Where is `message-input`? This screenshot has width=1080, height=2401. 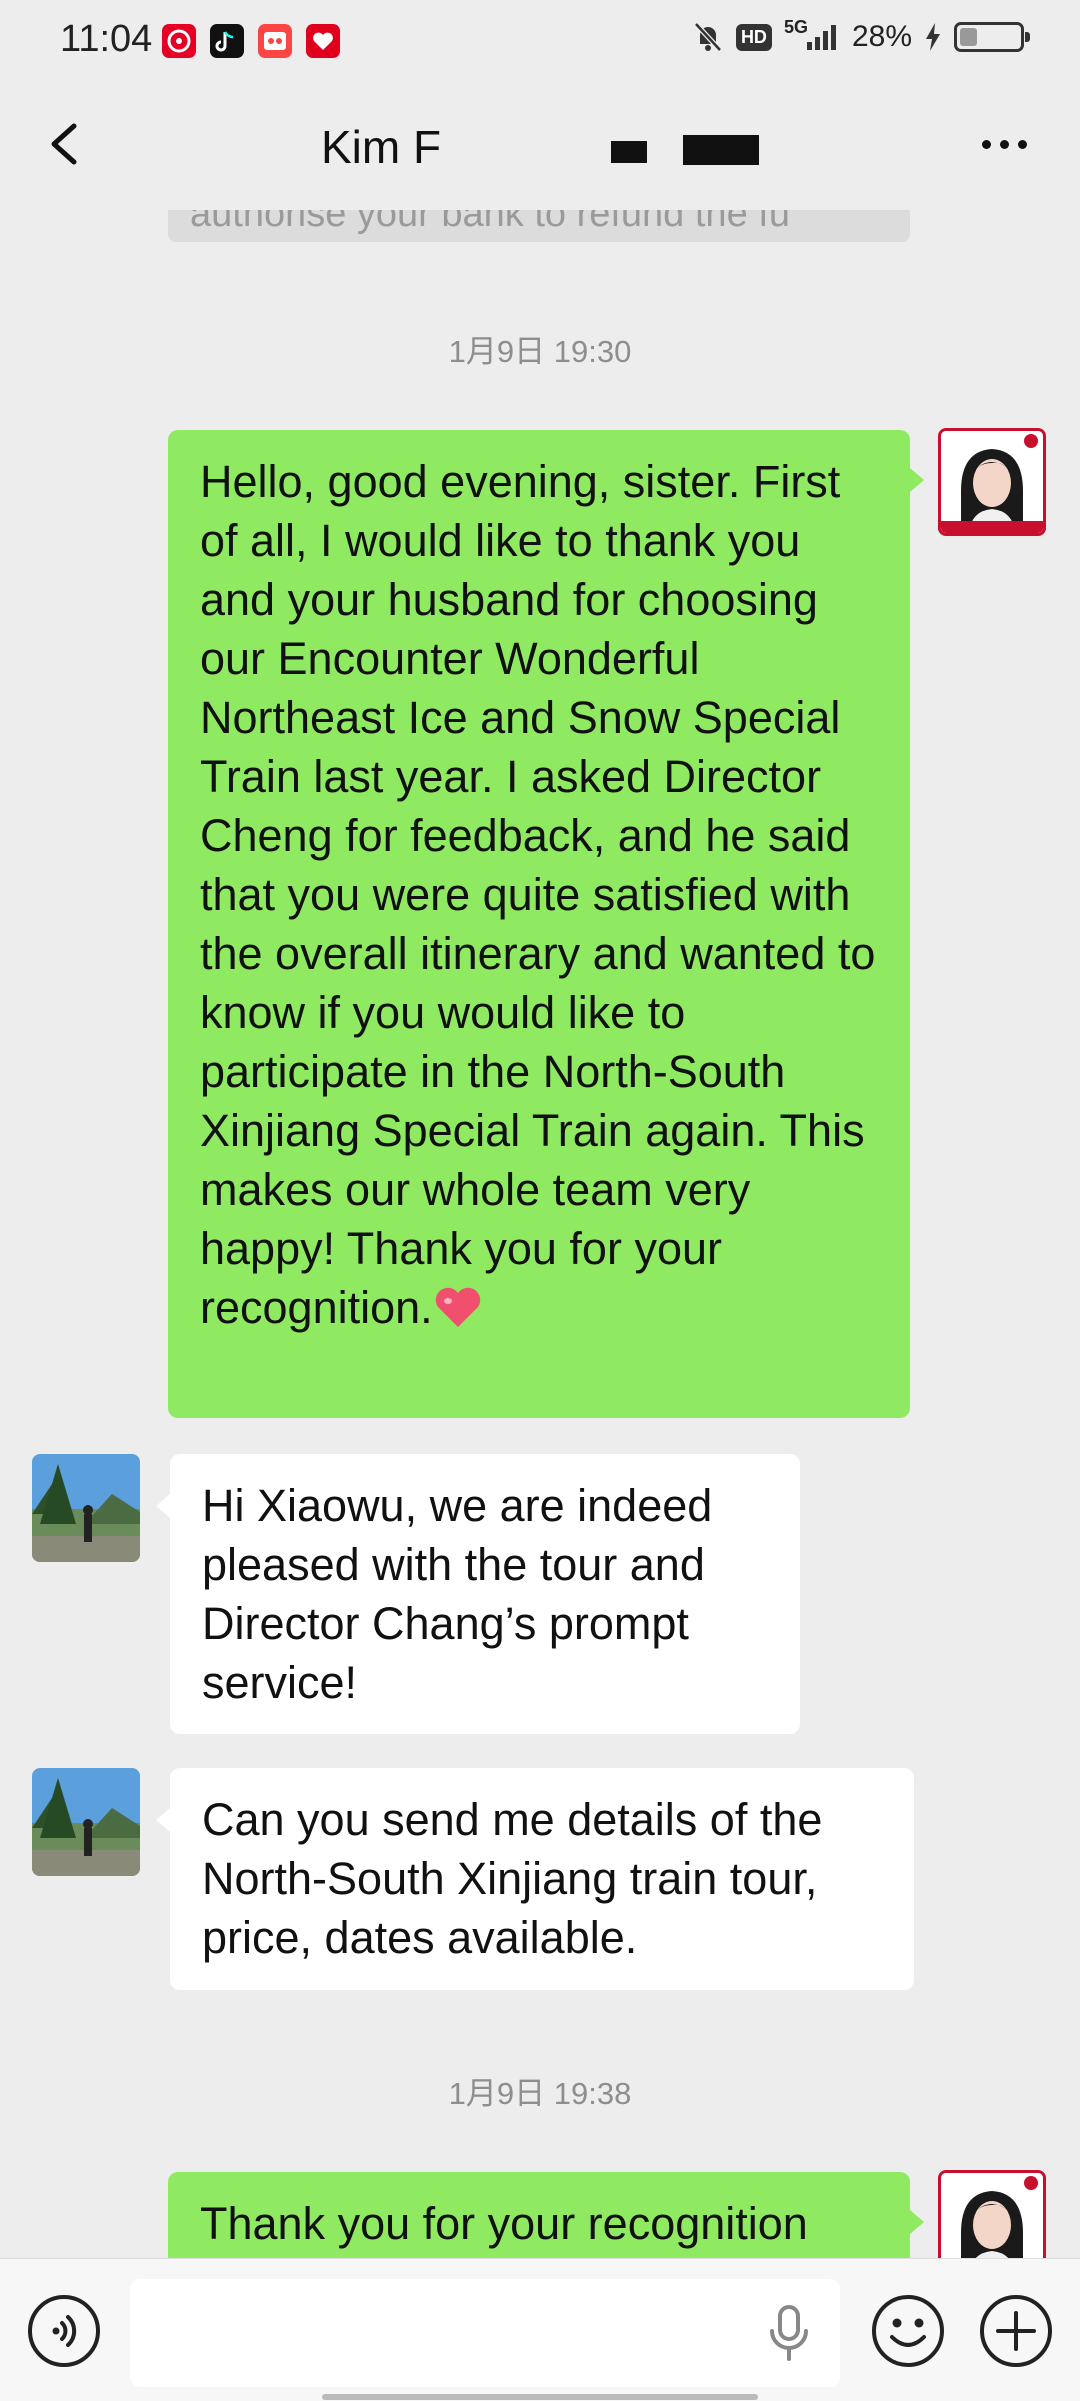
message-input is located at coordinates (485, 2333).